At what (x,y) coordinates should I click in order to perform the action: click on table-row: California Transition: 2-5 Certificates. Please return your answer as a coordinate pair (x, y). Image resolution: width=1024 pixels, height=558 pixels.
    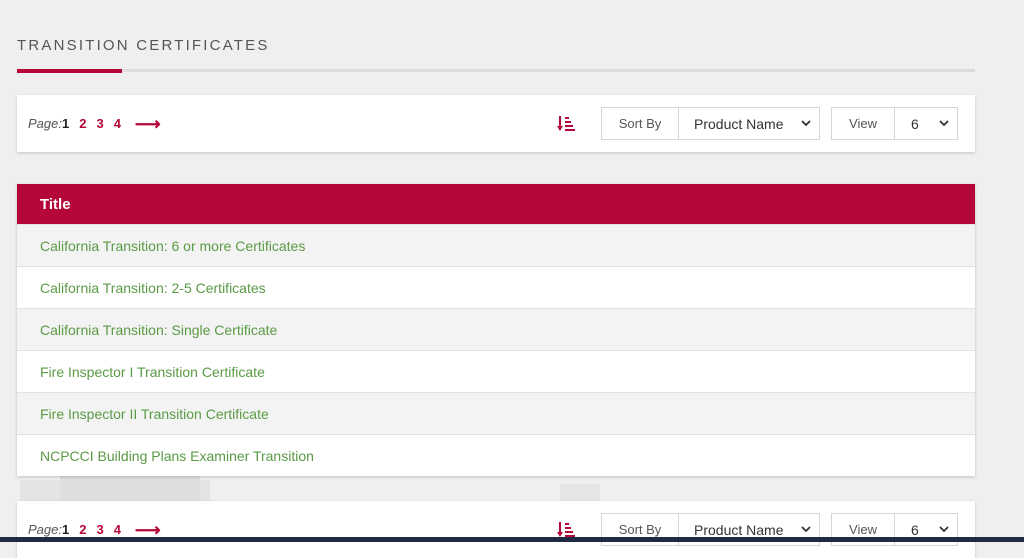
    Looking at the image, I should click on (496, 287).